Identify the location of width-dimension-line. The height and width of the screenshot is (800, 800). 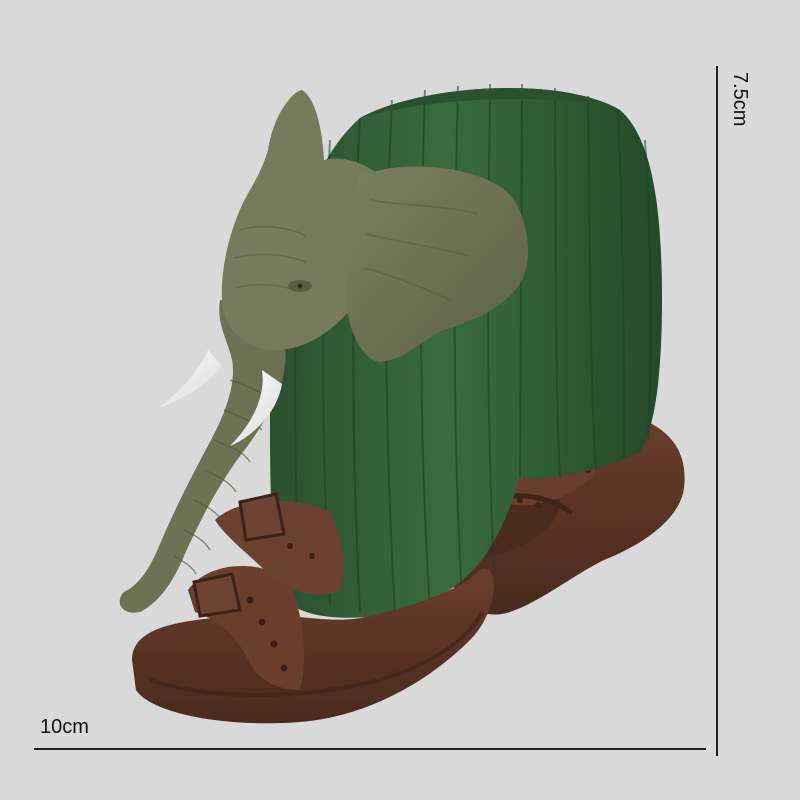
(370, 749).